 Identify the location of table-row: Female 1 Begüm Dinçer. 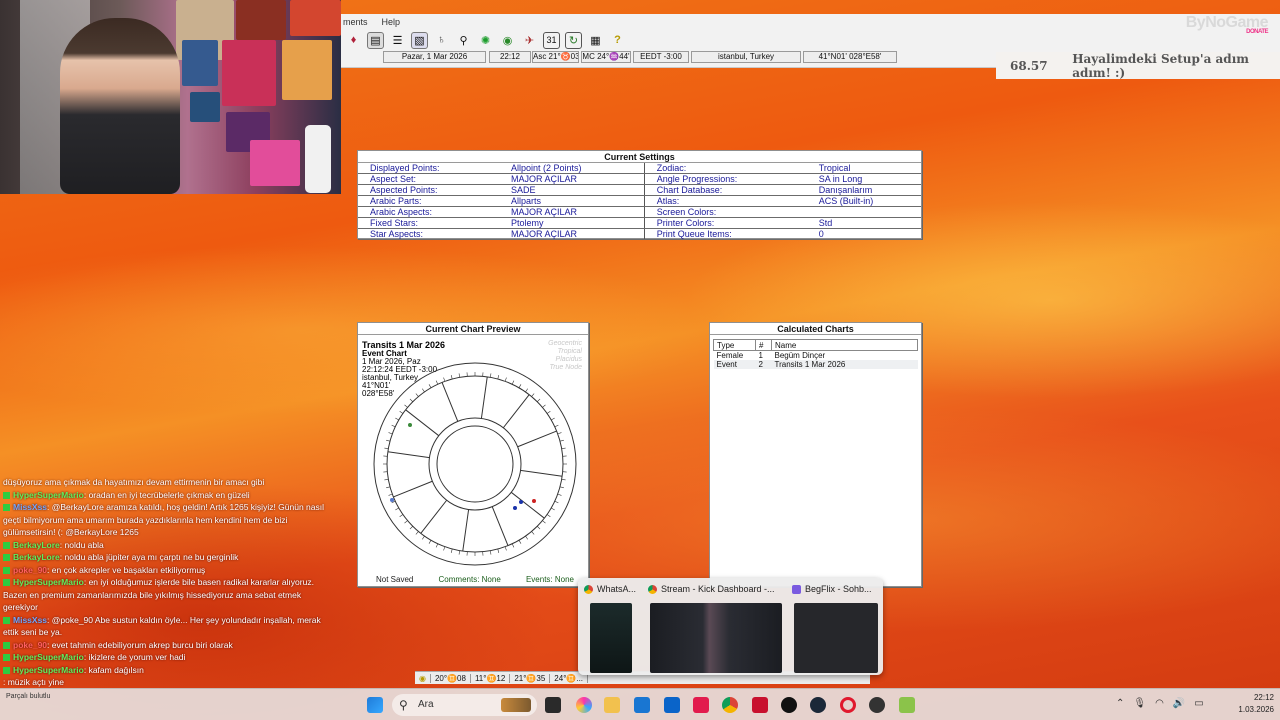
(816, 355).